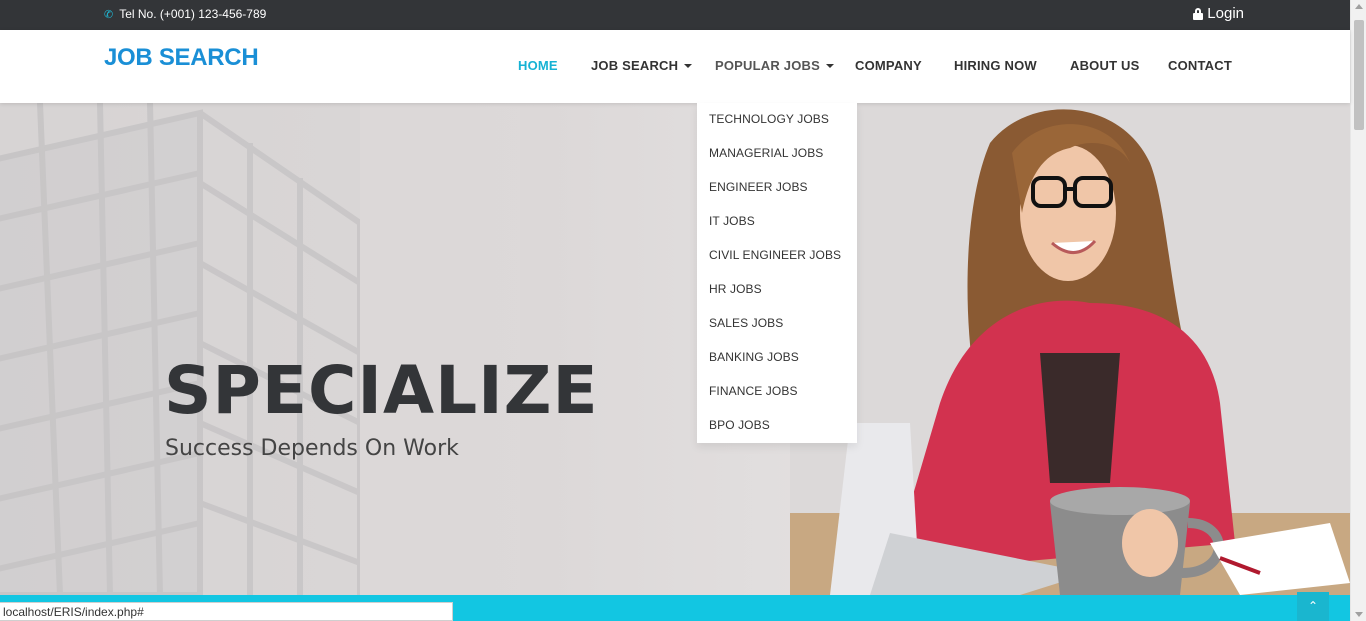 This screenshot has height=621, width=1366. What do you see at coordinates (109, 14) in the screenshot?
I see `phone-icon: ✆` at bounding box center [109, 14].